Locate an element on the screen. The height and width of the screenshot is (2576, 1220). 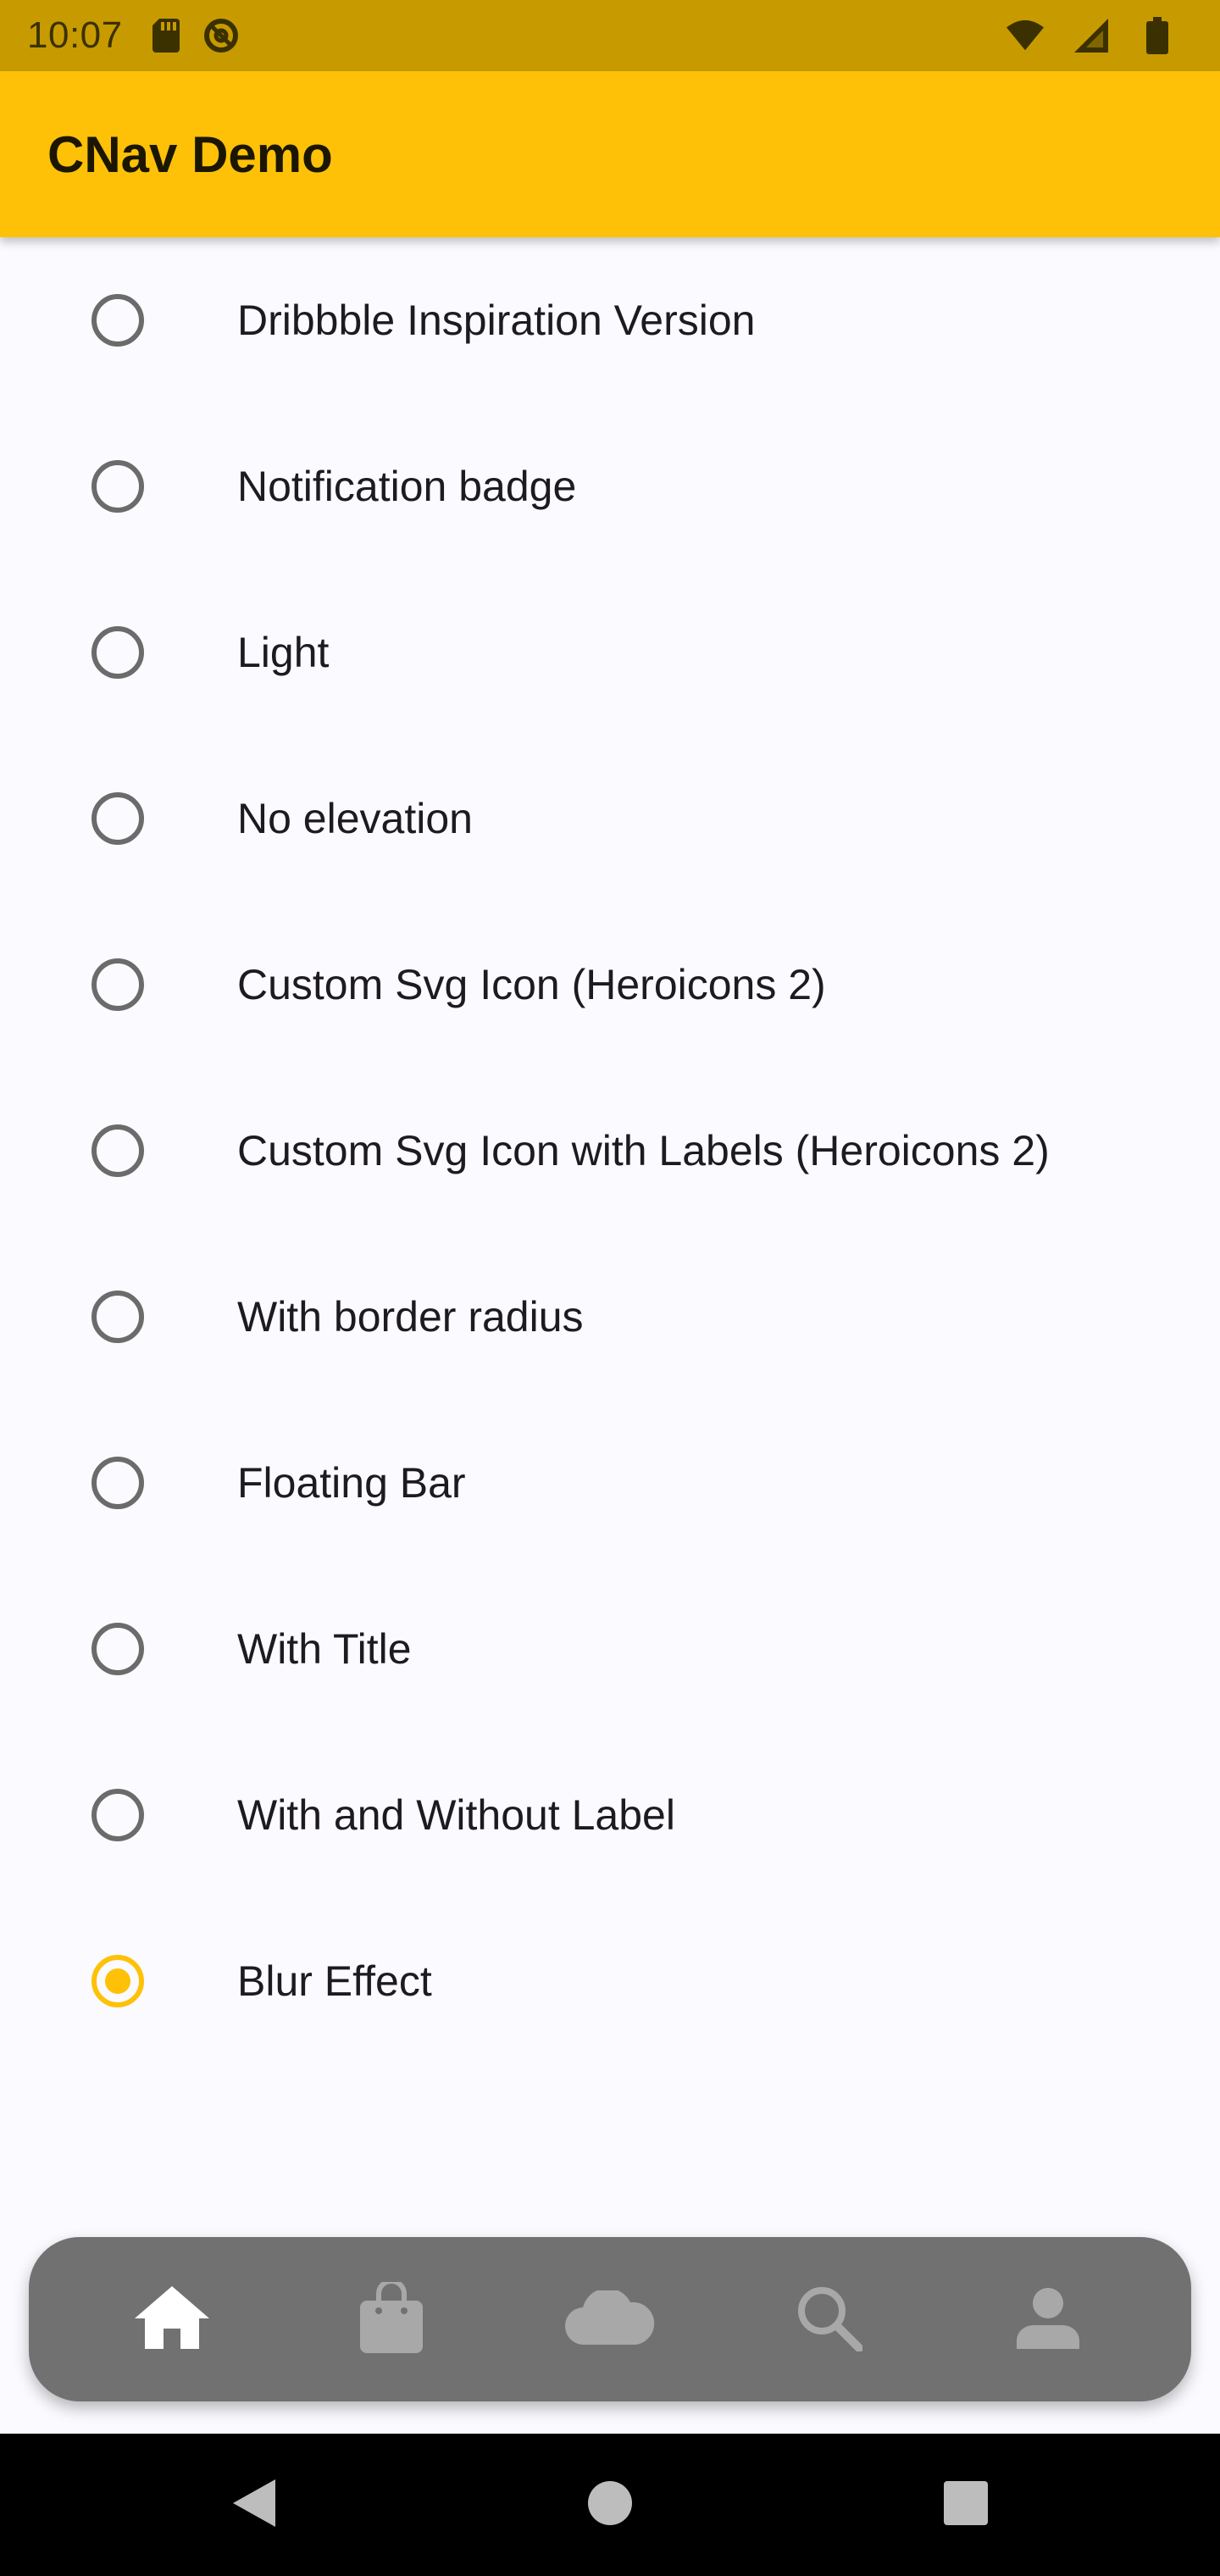
option-row: Dribbble Inspiration Version is located at coordinates (610, 320).